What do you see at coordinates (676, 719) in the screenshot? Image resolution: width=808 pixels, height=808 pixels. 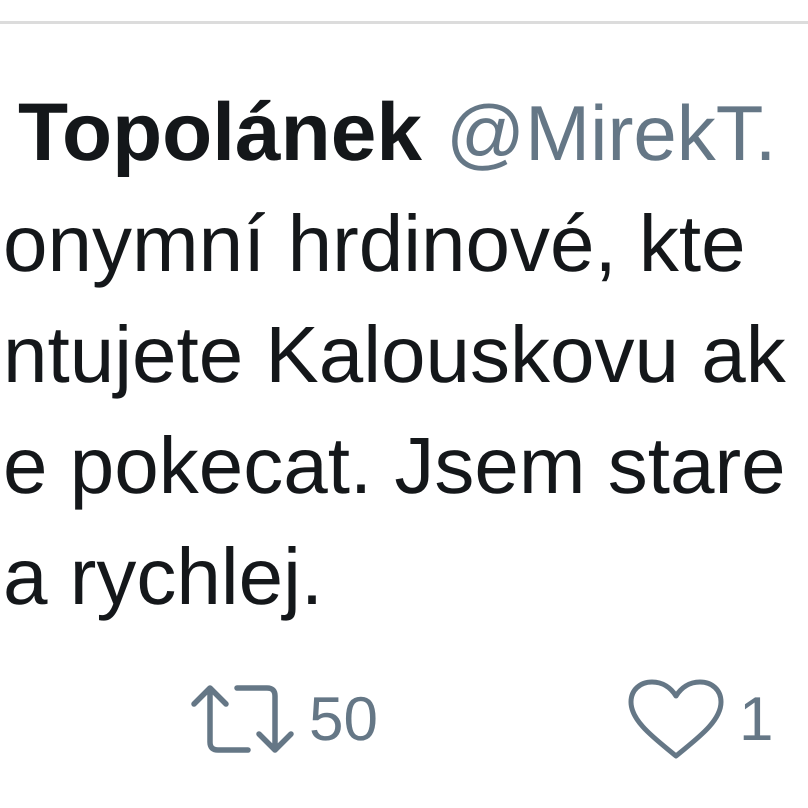 I see `heart-icon` at bounding box center [676, 719].